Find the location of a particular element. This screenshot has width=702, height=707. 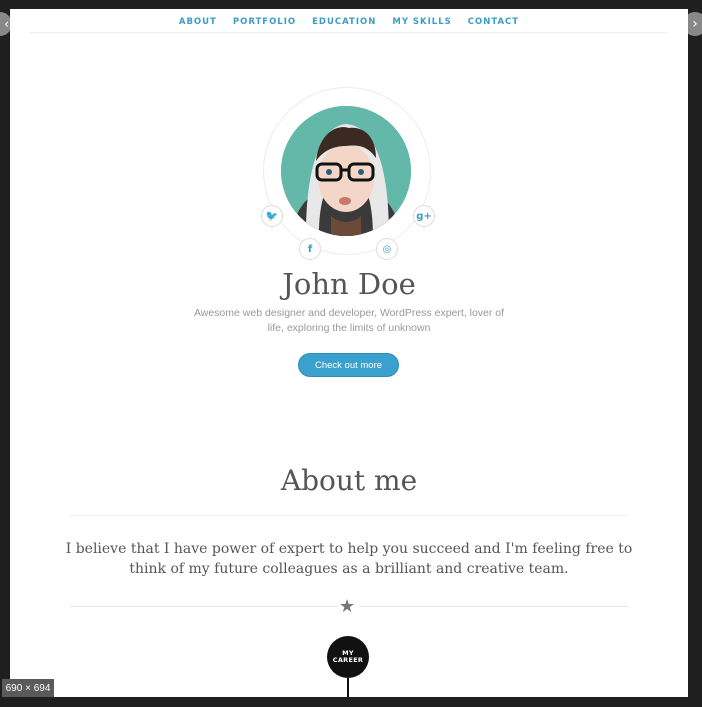

about-title: About me is located at coordinates (349, 480).